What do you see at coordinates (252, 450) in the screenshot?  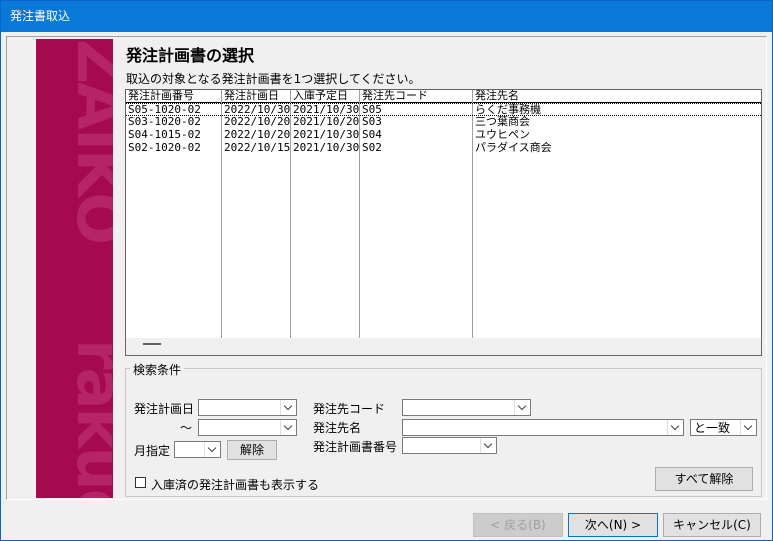 I see `month-clear-button: 解除` at bounding box center [252, 450].